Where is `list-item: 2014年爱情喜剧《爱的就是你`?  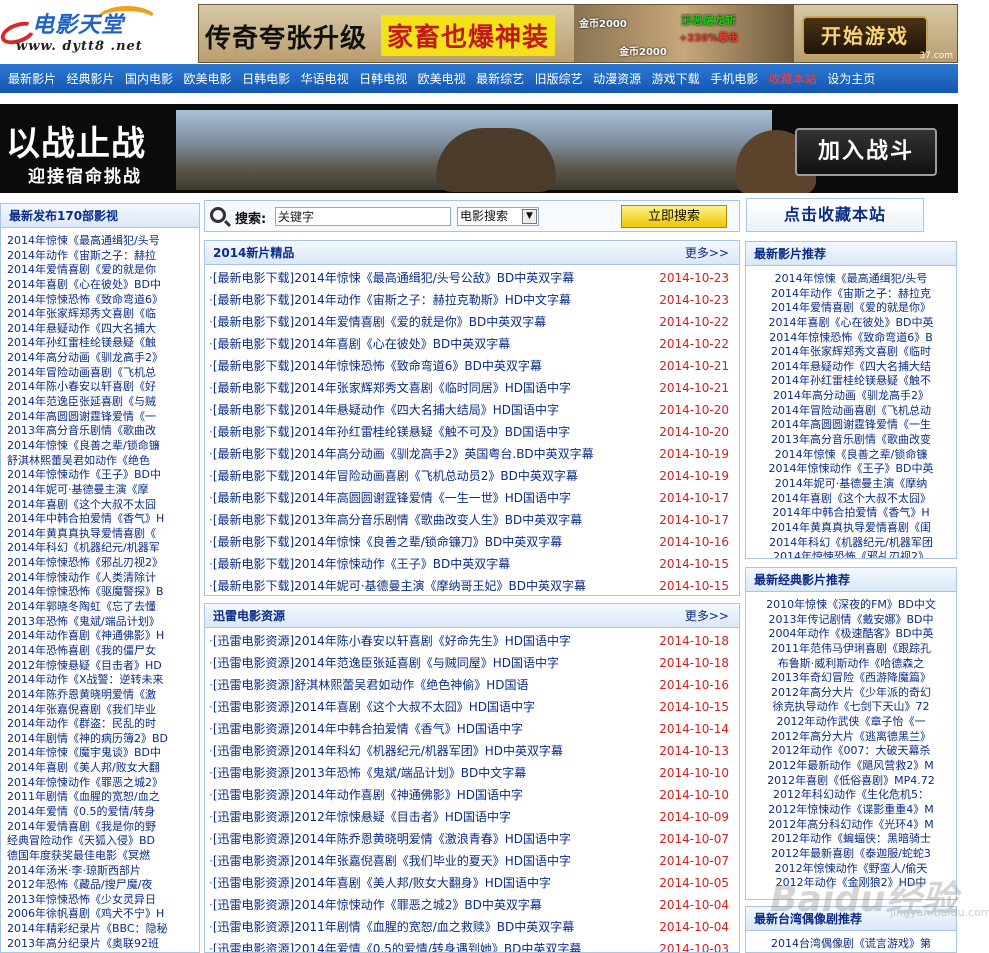 list-item: 2014年爱情喜剧《爱的就是你 is located at coordinates (103, 270).